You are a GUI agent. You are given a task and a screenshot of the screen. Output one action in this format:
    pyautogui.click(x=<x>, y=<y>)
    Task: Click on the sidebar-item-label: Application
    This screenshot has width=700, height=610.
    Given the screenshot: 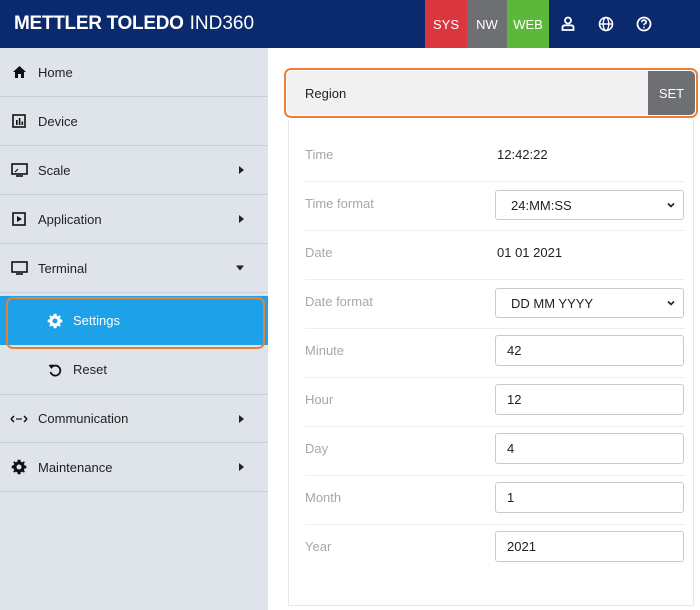 What is the action you would take?
    pyautogui.click(x=70, y=219)
    